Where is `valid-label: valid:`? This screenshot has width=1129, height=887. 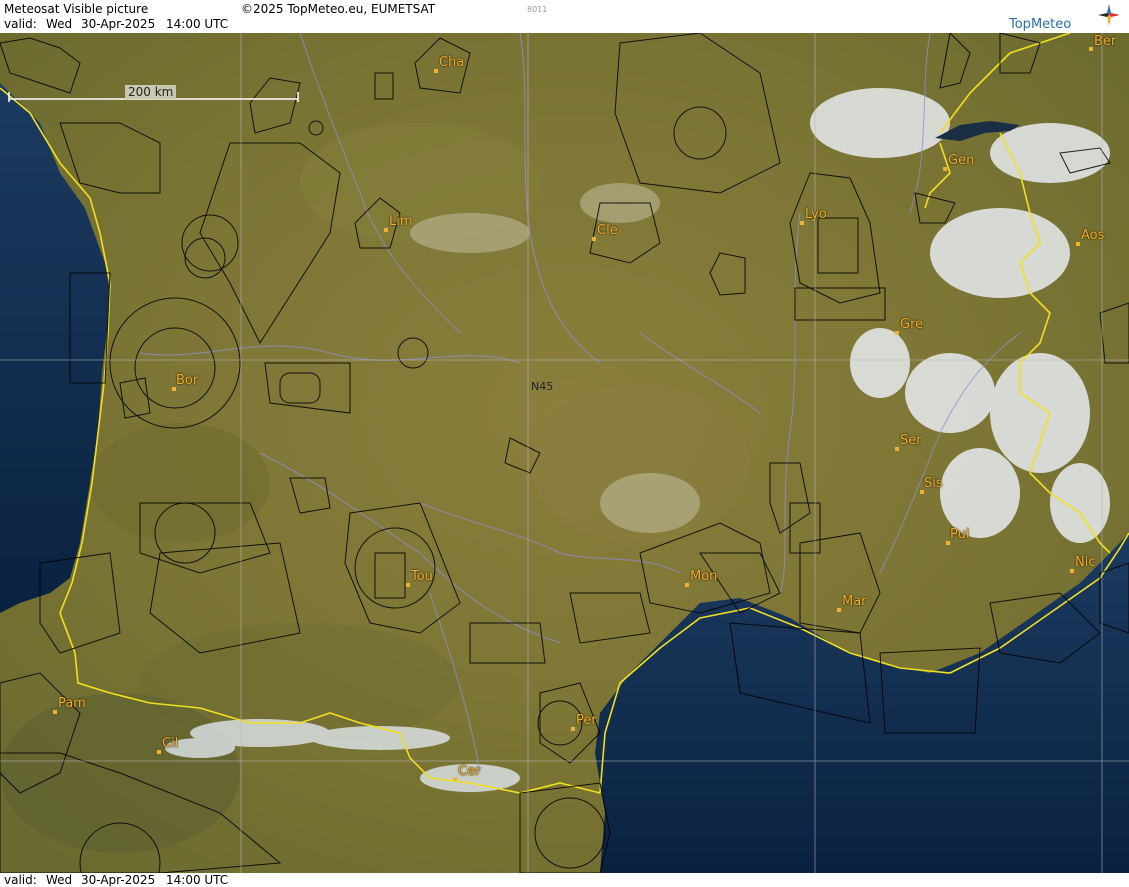
valid-label: valid: is located at coordinates (20, 24).